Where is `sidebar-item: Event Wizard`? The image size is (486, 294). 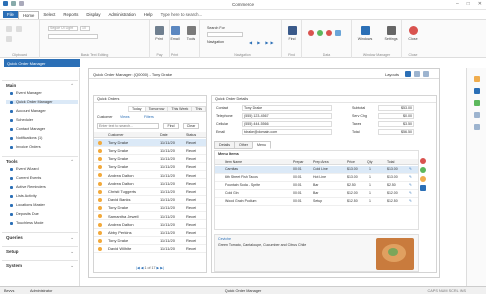 sidebar-item: Event Wizard is located at coordinates (24, 169).